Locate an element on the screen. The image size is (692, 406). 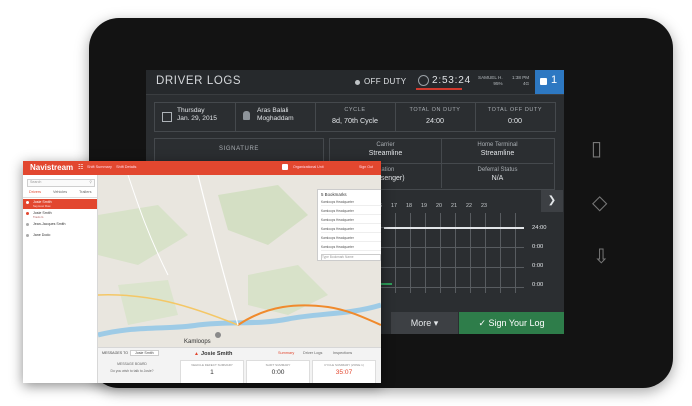
list-item: Jane Dodo is located at coordinates (60, 237).